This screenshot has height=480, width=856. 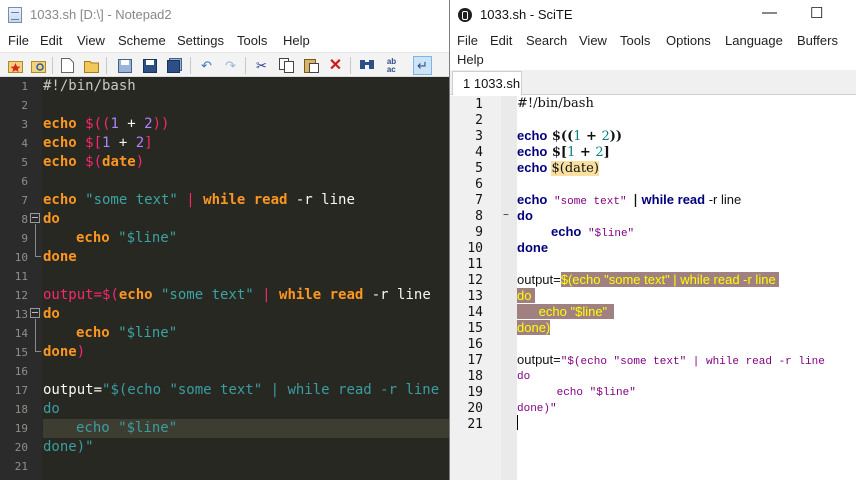 What do you see at coordinates (38, 65) in the screenshot?
I see `browse-icon` at bounding box center [38, 65].